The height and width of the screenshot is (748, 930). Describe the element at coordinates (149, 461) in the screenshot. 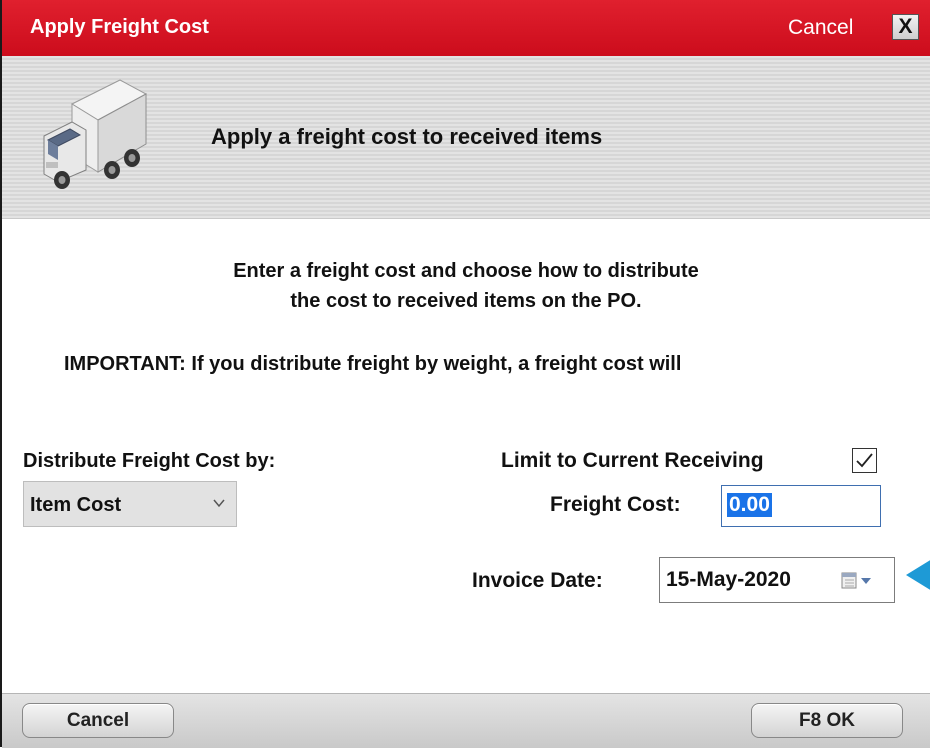

I see `distribute-label: Distribute Freight Cost by:` at that location.